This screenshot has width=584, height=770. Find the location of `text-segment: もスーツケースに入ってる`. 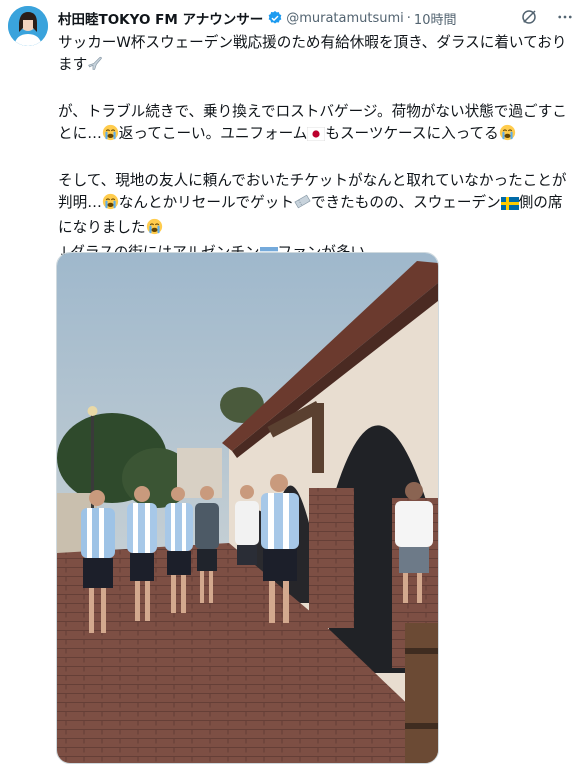

text-segment: もスーツケースに入ってる is located at coordinates (412, 133).